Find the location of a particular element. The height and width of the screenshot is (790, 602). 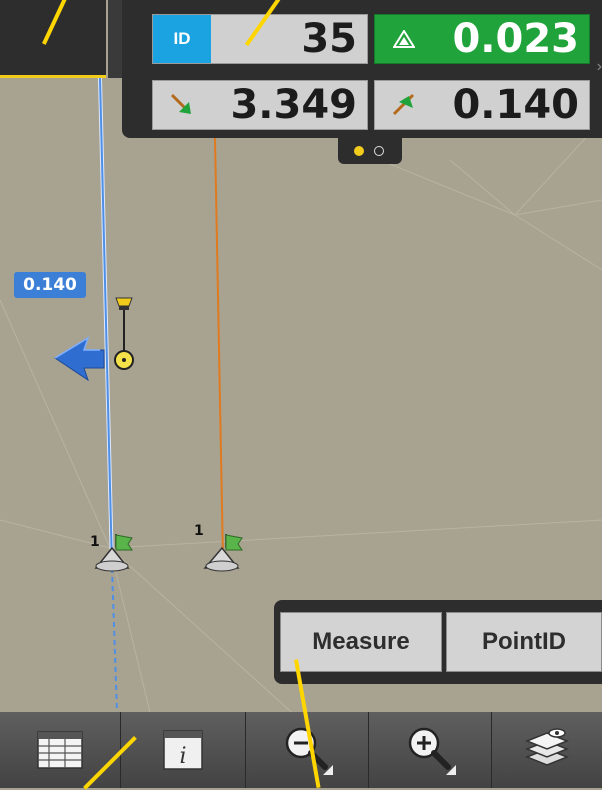

cross-offset-cell: 0.140 is located at coordinates (482, 105).